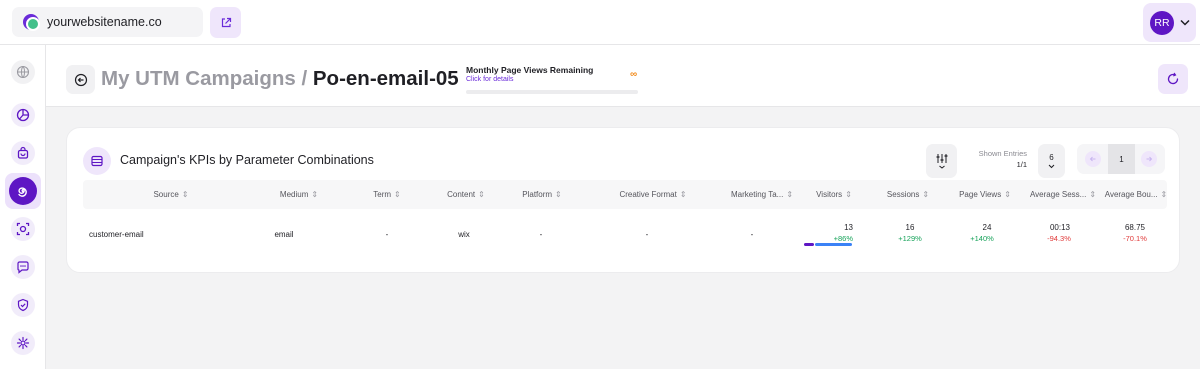  I want to click on sidebar-item-settings, so click(23, 343).